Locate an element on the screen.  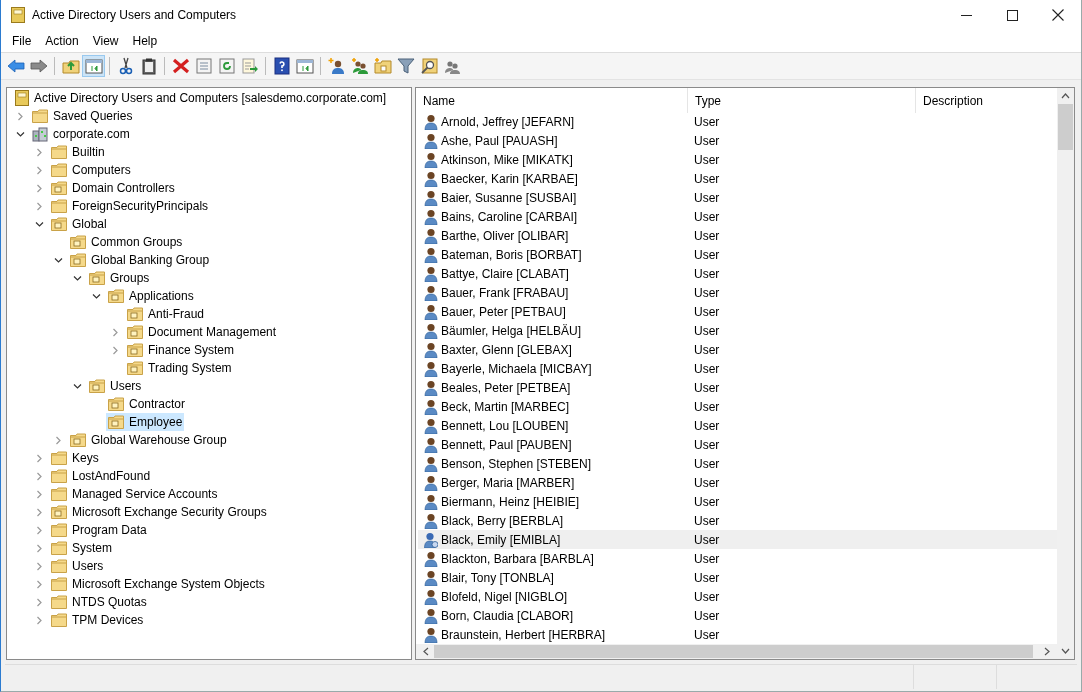
list-row: Atkinson, Mike [MIKATK] User is located at coordinates (737, 160).